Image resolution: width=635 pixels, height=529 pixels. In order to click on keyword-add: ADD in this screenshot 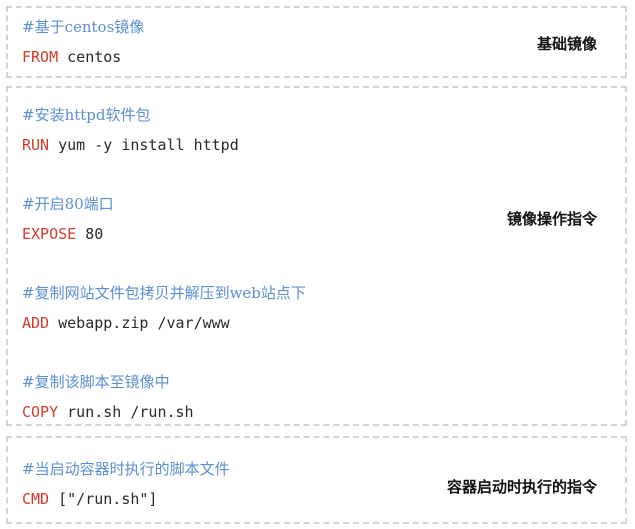, I will do `click(36, 323)`.